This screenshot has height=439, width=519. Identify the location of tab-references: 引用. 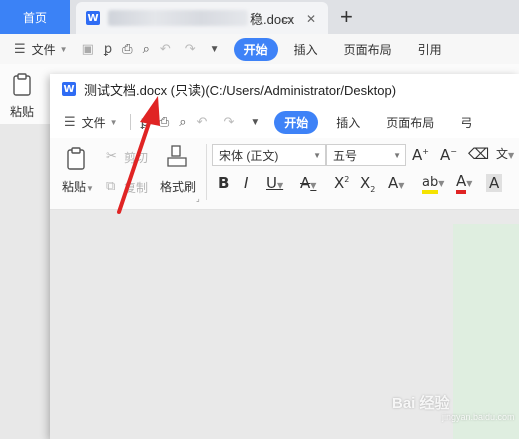
(430, 49).